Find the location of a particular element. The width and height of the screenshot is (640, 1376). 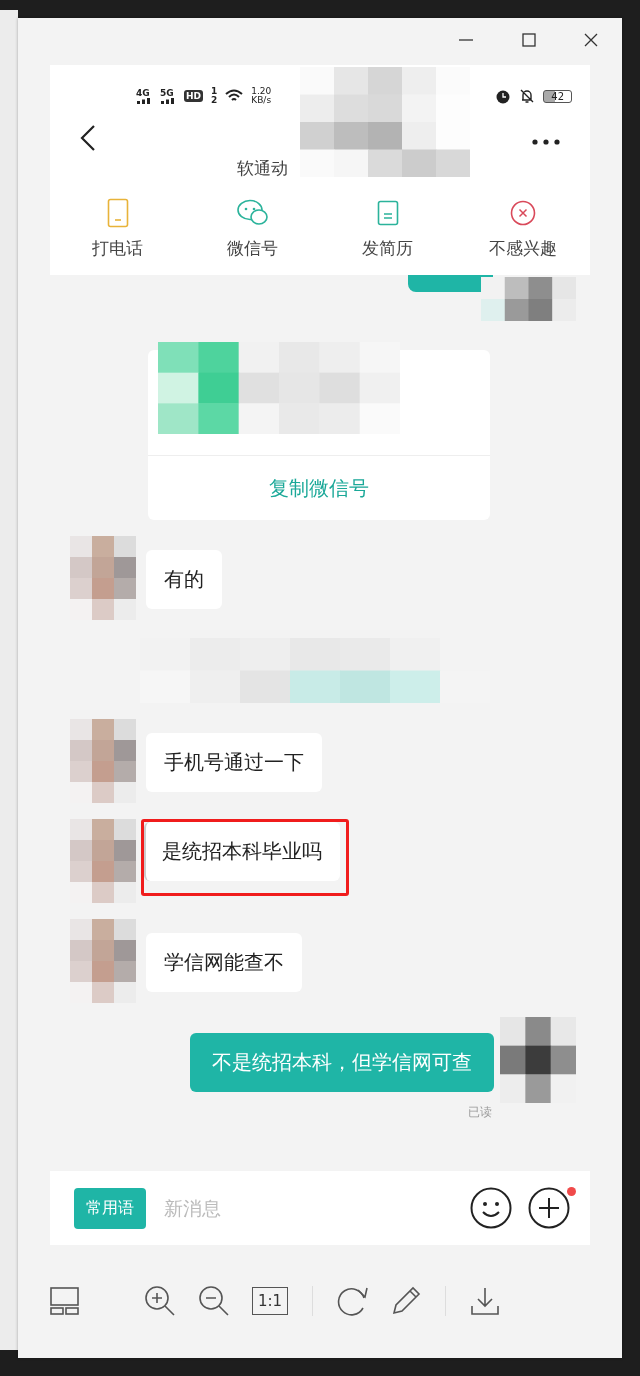

action-button: 不感兴趣 is located at coordinates (522, 228).